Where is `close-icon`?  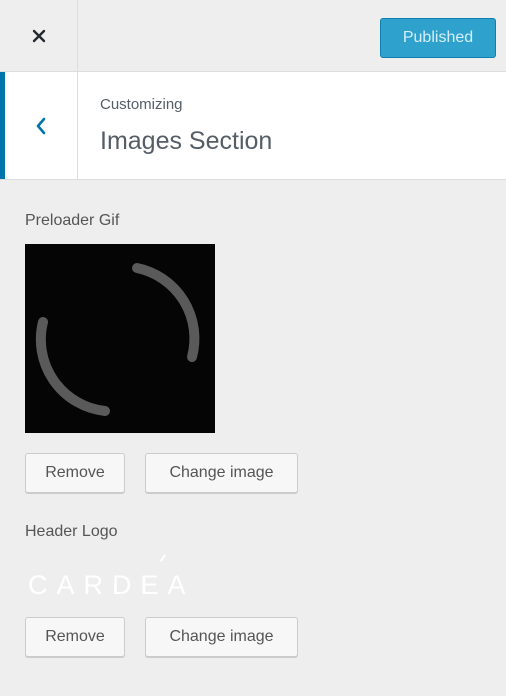
close-icon is located at coordinates (38, 35).